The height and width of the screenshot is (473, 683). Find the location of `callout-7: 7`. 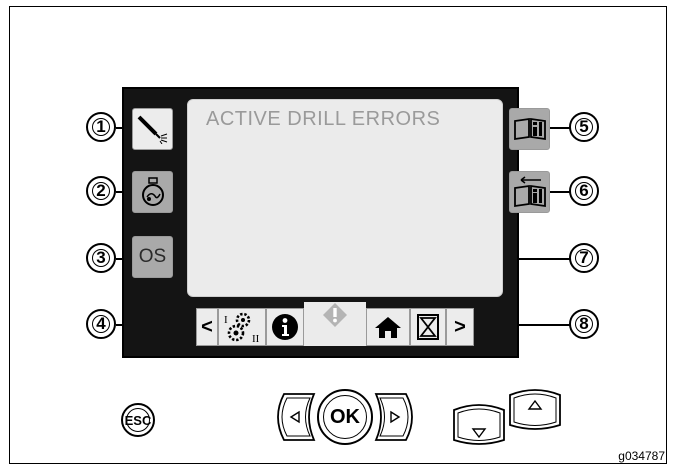

callout-7: 7 is located at coordinates (584, 258).